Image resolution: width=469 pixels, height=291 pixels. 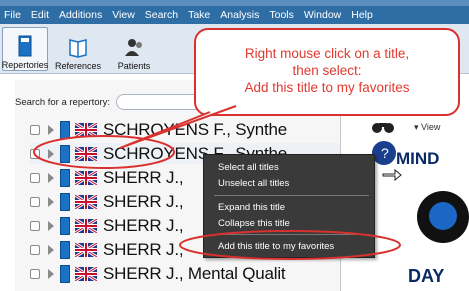 What do you see at coordinates (290, 245) in the screenshot?
I see `highlight-ellipse-menu-item` at bounding box center [290, 245].